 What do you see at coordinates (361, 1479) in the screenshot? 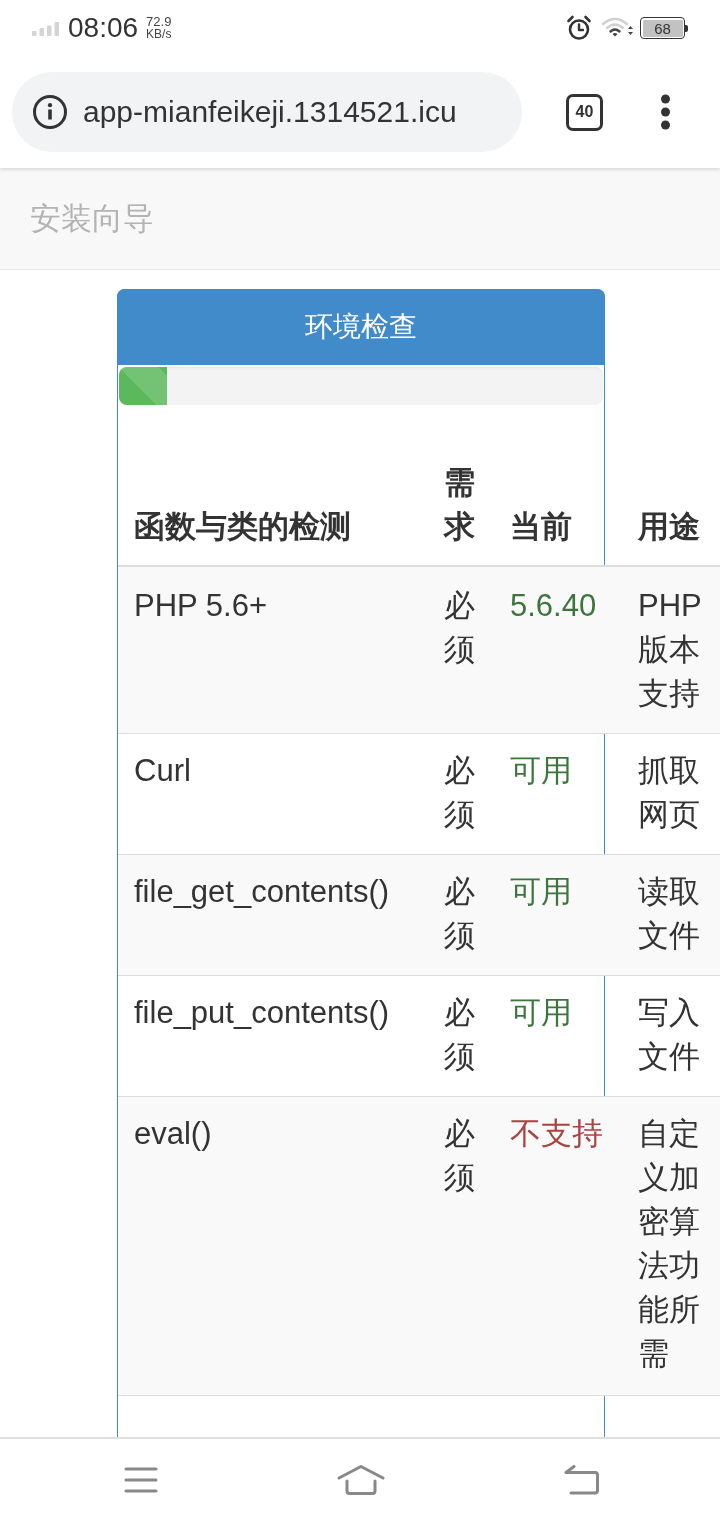
I see `home-icon` at bounding box center [361, 1479].